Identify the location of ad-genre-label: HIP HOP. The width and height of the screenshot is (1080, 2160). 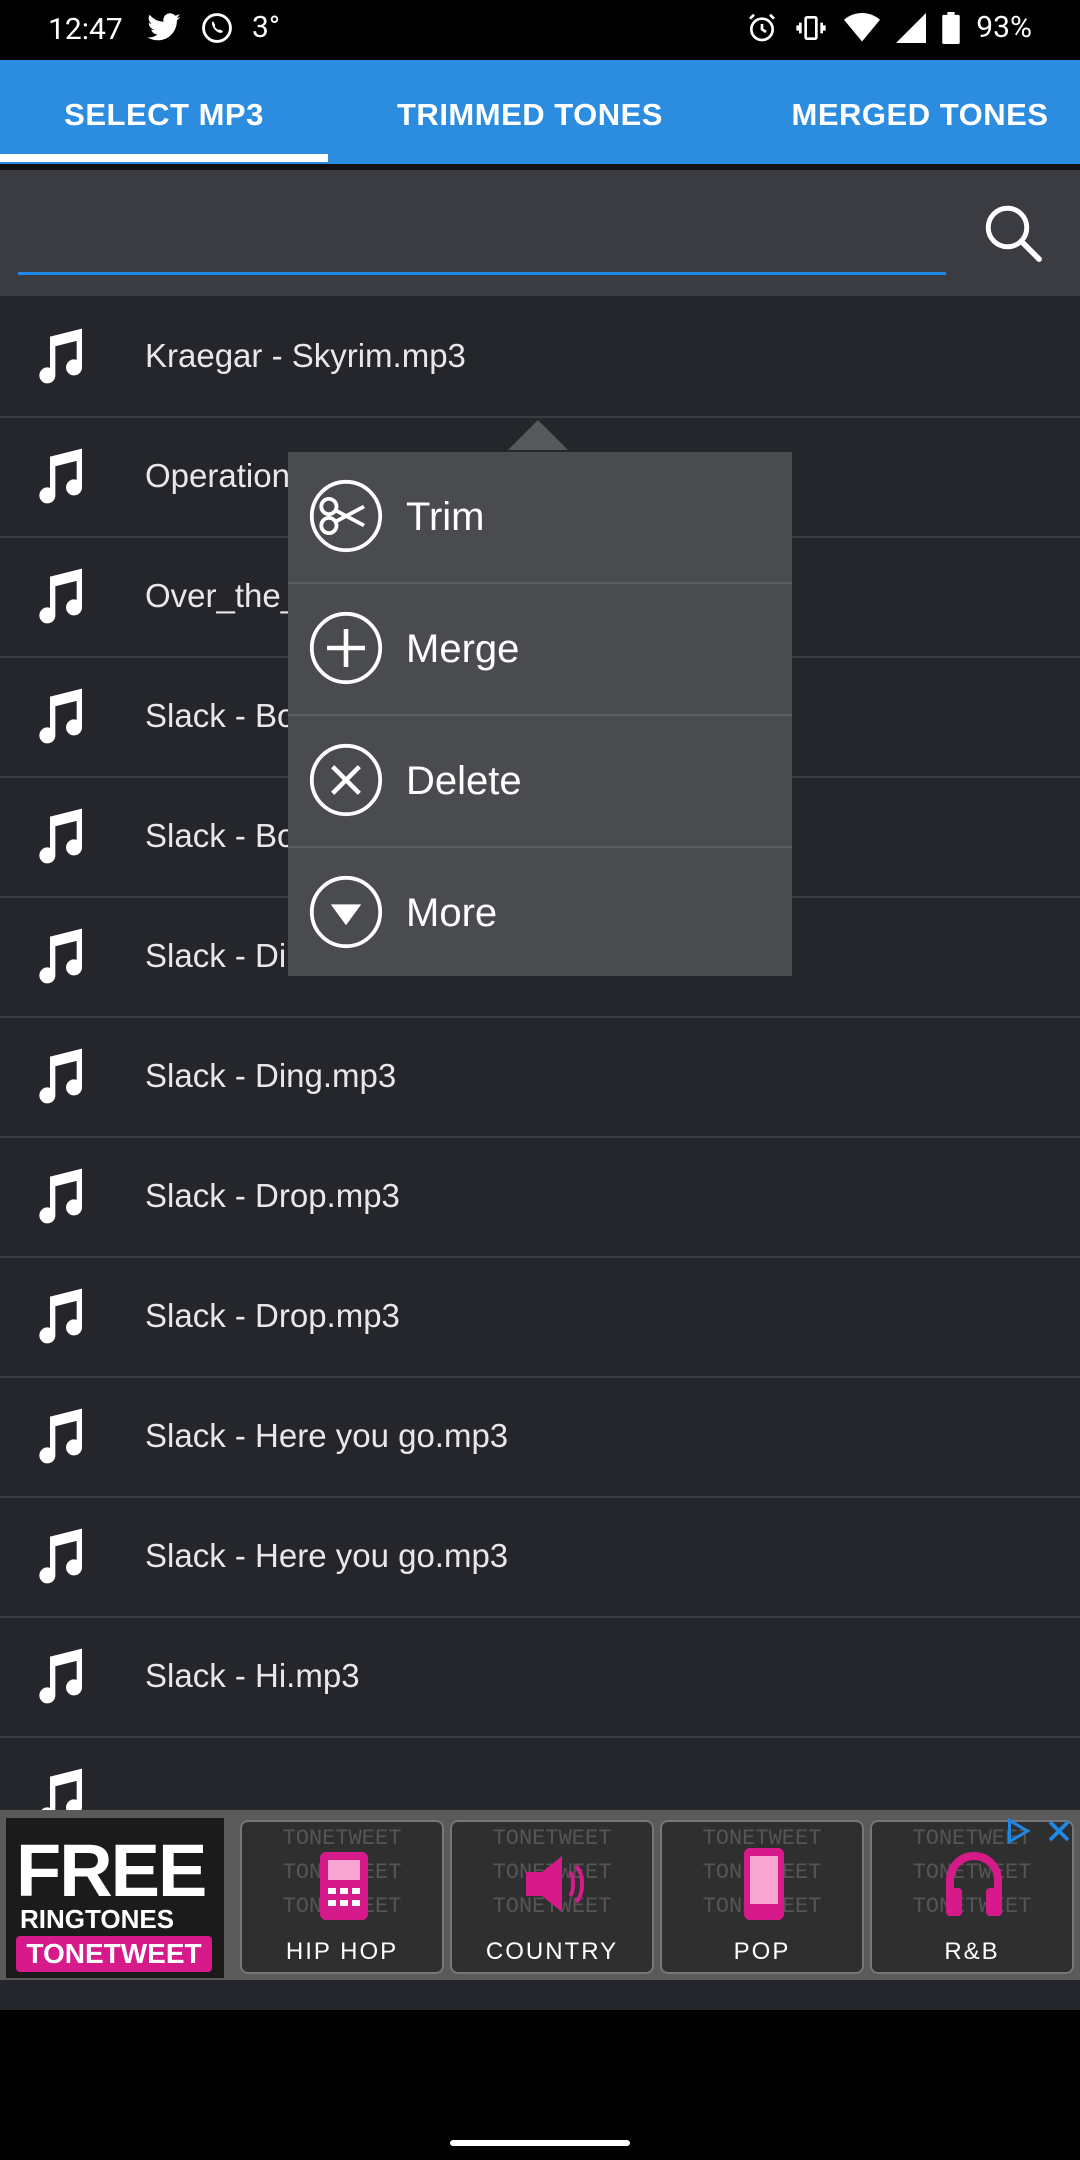
(342, 1951).